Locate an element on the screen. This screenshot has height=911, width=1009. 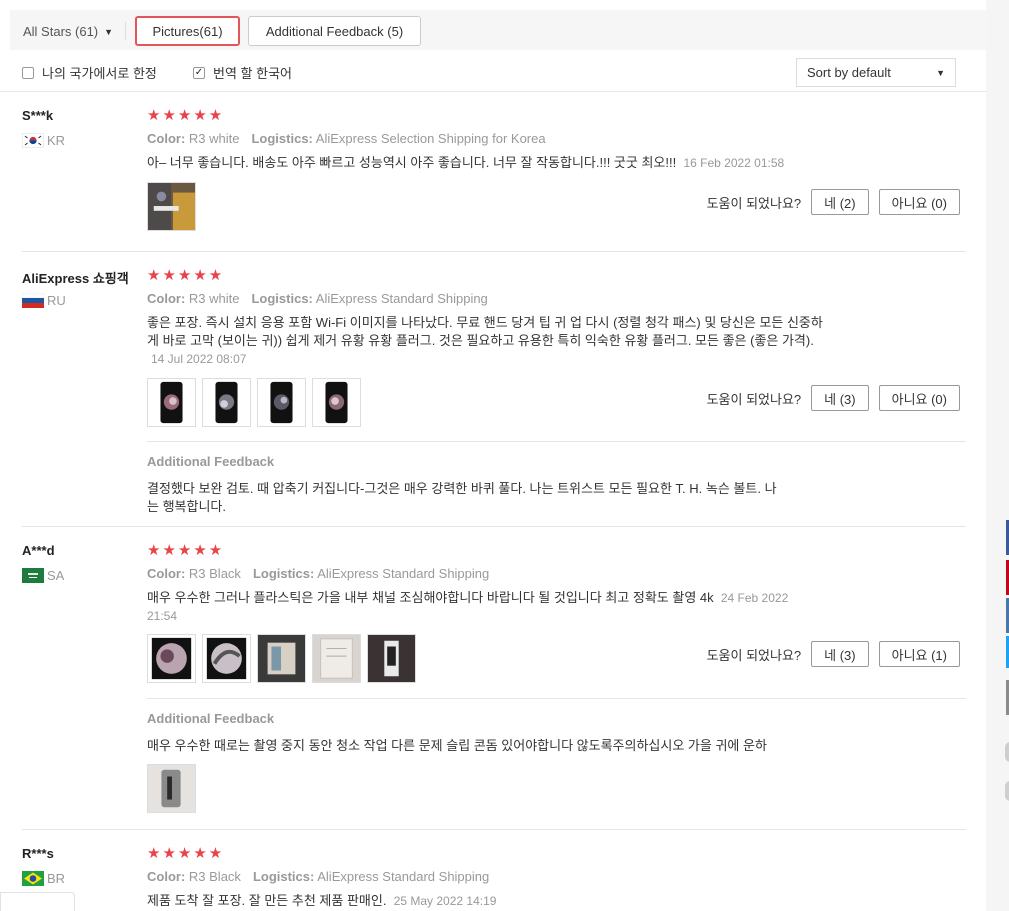
all-stars-label: All Stars (61) is located at coordinates (61, 31).